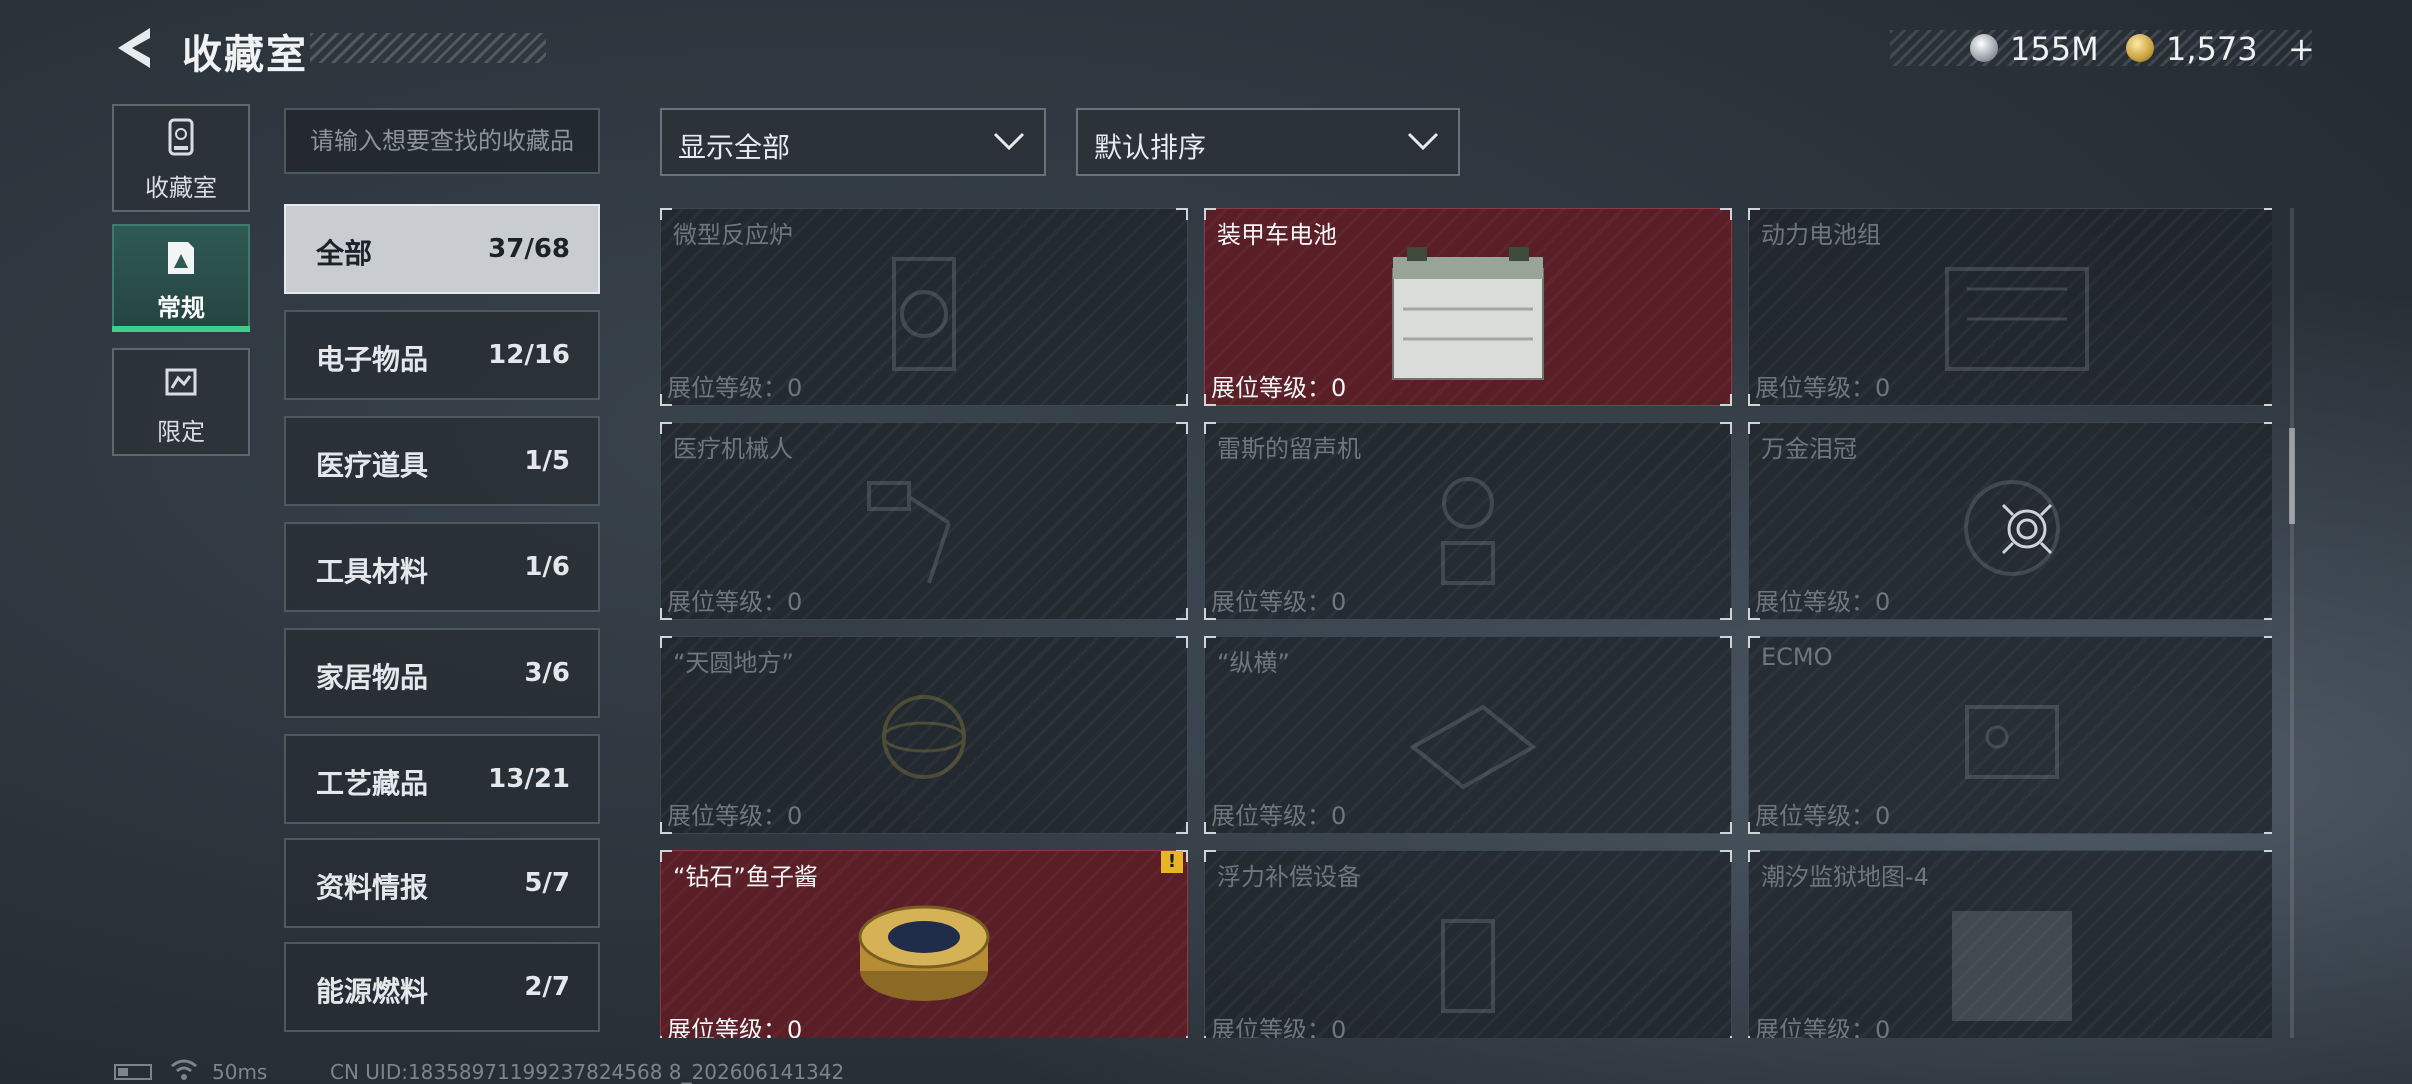 The image size is (2412, 1084). Describe the element at coordinates (372, 465) in the screenshot. I see `category-name: 医疗道具` at that location.